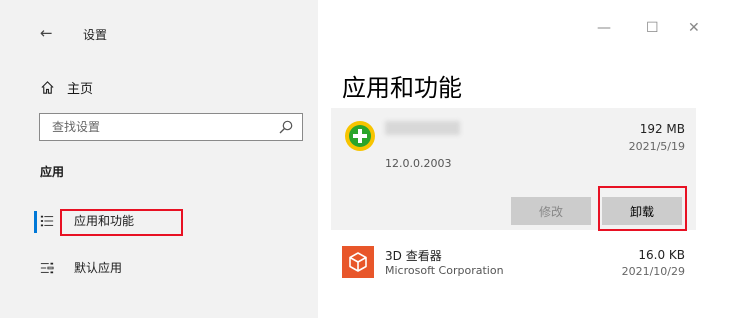 Image resolution: width=745 pixels, height=318 pixels. I want to click on window-title: 设置, so click(95, 35).